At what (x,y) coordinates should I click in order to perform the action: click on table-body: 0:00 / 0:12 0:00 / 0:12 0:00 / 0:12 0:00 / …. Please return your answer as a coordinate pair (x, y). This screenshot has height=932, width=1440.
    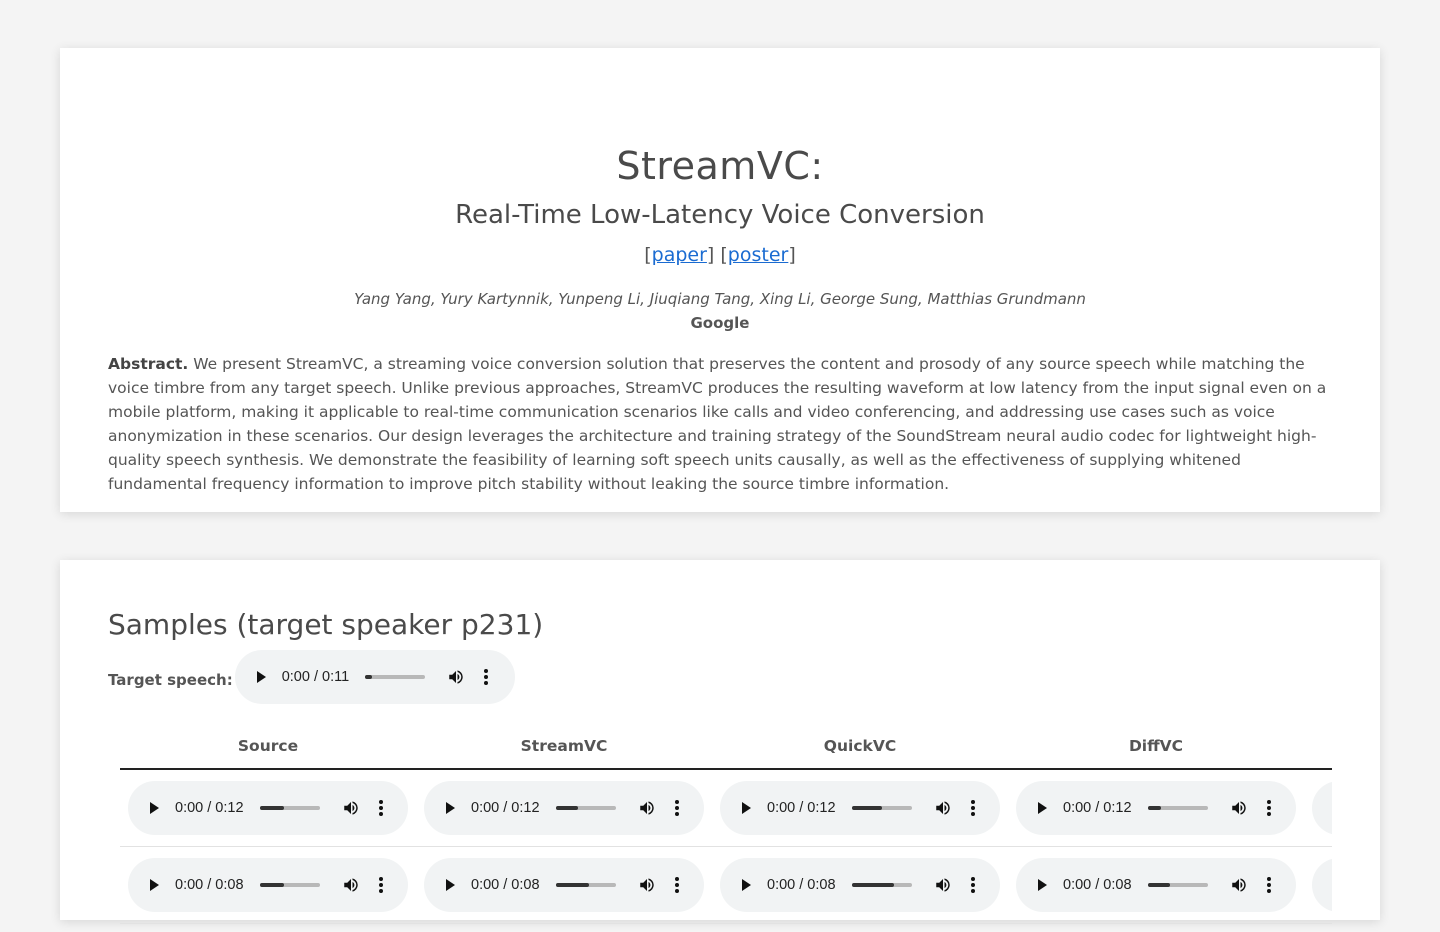
    Looking at the image, I should click on (726, 847).